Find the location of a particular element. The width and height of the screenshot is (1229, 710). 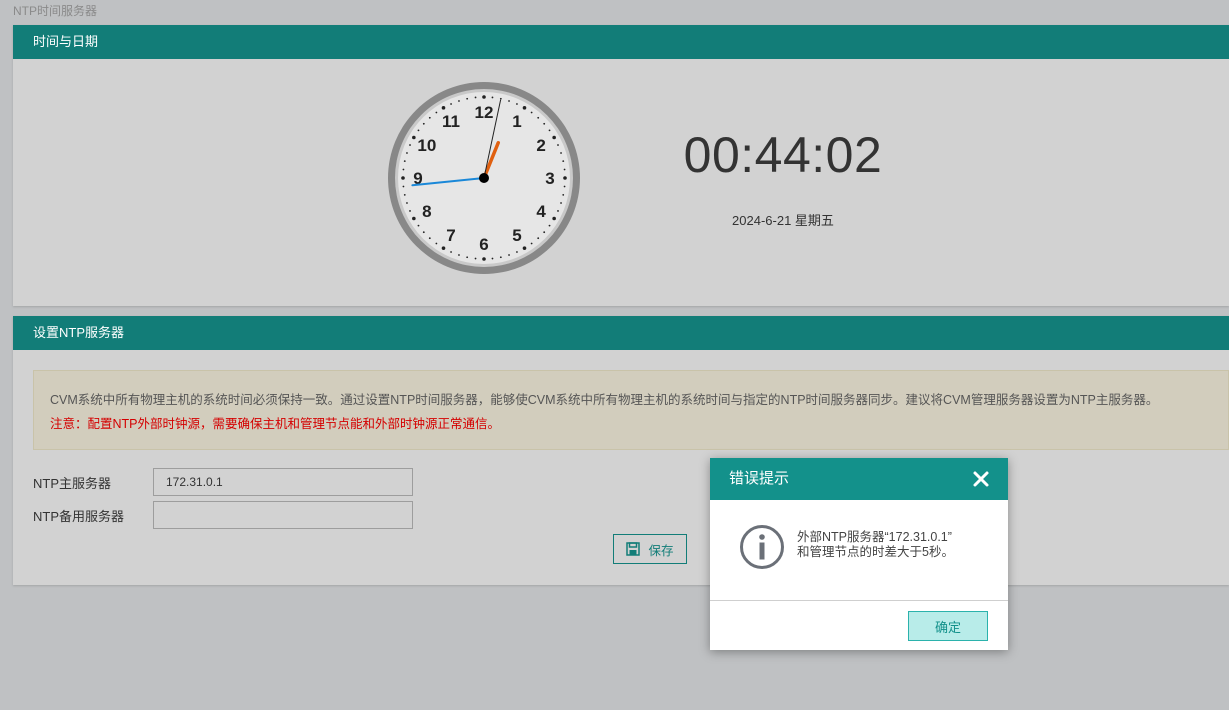

dialog-header: 错误提示 is located at coordinates (859, 479).